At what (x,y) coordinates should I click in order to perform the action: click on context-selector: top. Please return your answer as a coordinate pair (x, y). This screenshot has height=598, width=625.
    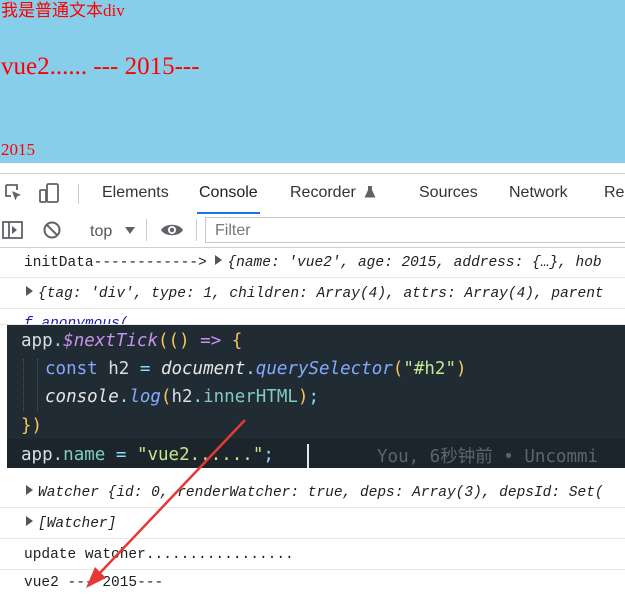
    Looking at the image, I should click on (112, 230).